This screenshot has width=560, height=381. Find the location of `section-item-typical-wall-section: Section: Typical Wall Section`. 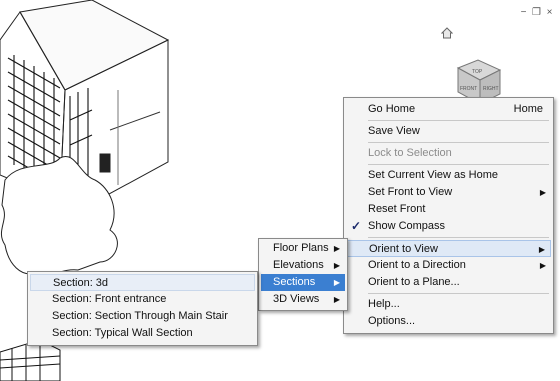

section-item-typical-wall-section: Section: Typical Wall Section is located at coordinates (142, 333).